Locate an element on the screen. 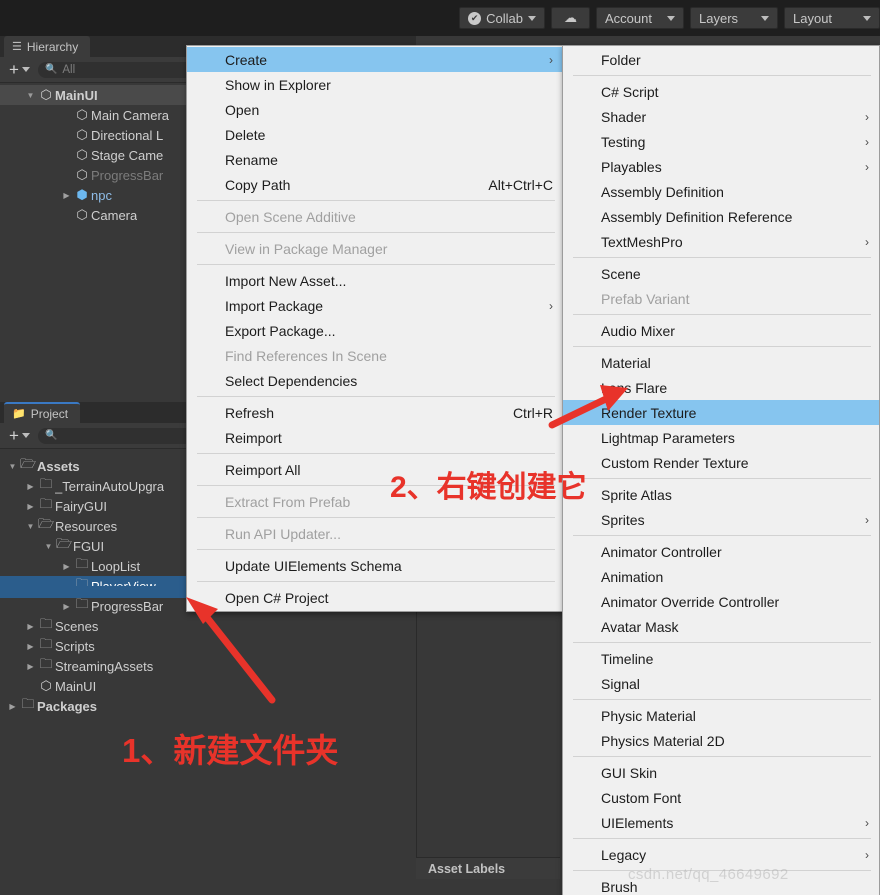  menu-item: Animator Override Controller is located at coordinates (721, 601).